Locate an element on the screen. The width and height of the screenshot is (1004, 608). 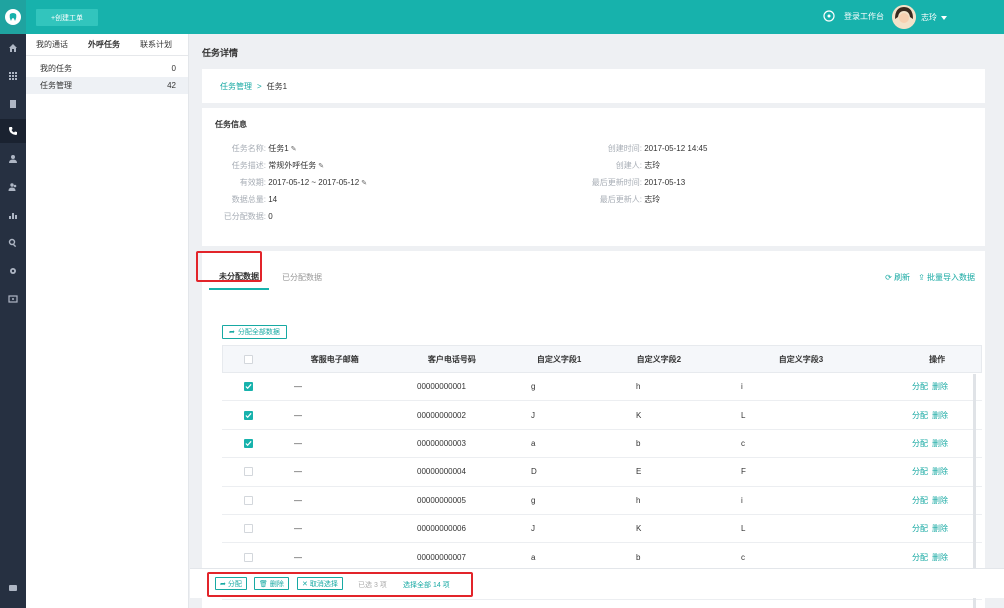
sidebar-tabs: 我的通话 外呼任务 联系计划 is located at coordinates (107, 45).